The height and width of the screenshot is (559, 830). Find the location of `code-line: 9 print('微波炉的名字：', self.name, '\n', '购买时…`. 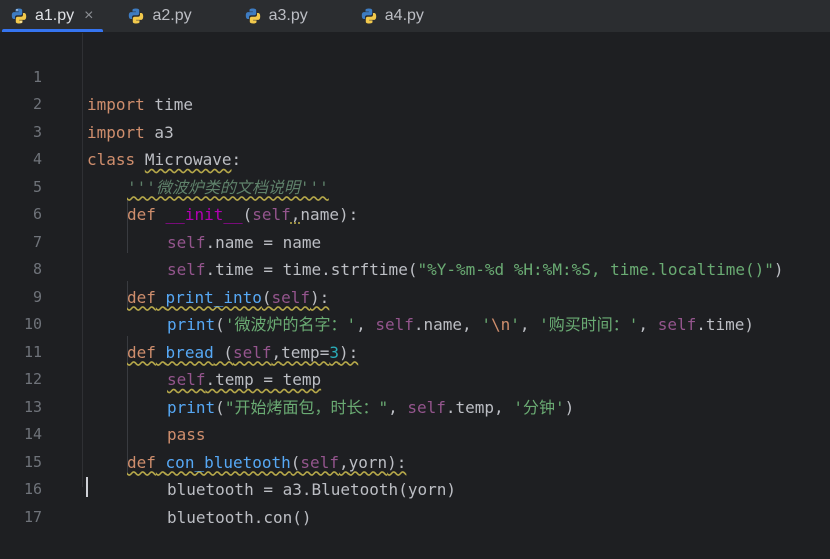

code-line: 9 print('微波炉的名字：', self.name, '\n', '购买时… is located at coordinates (415, 270).